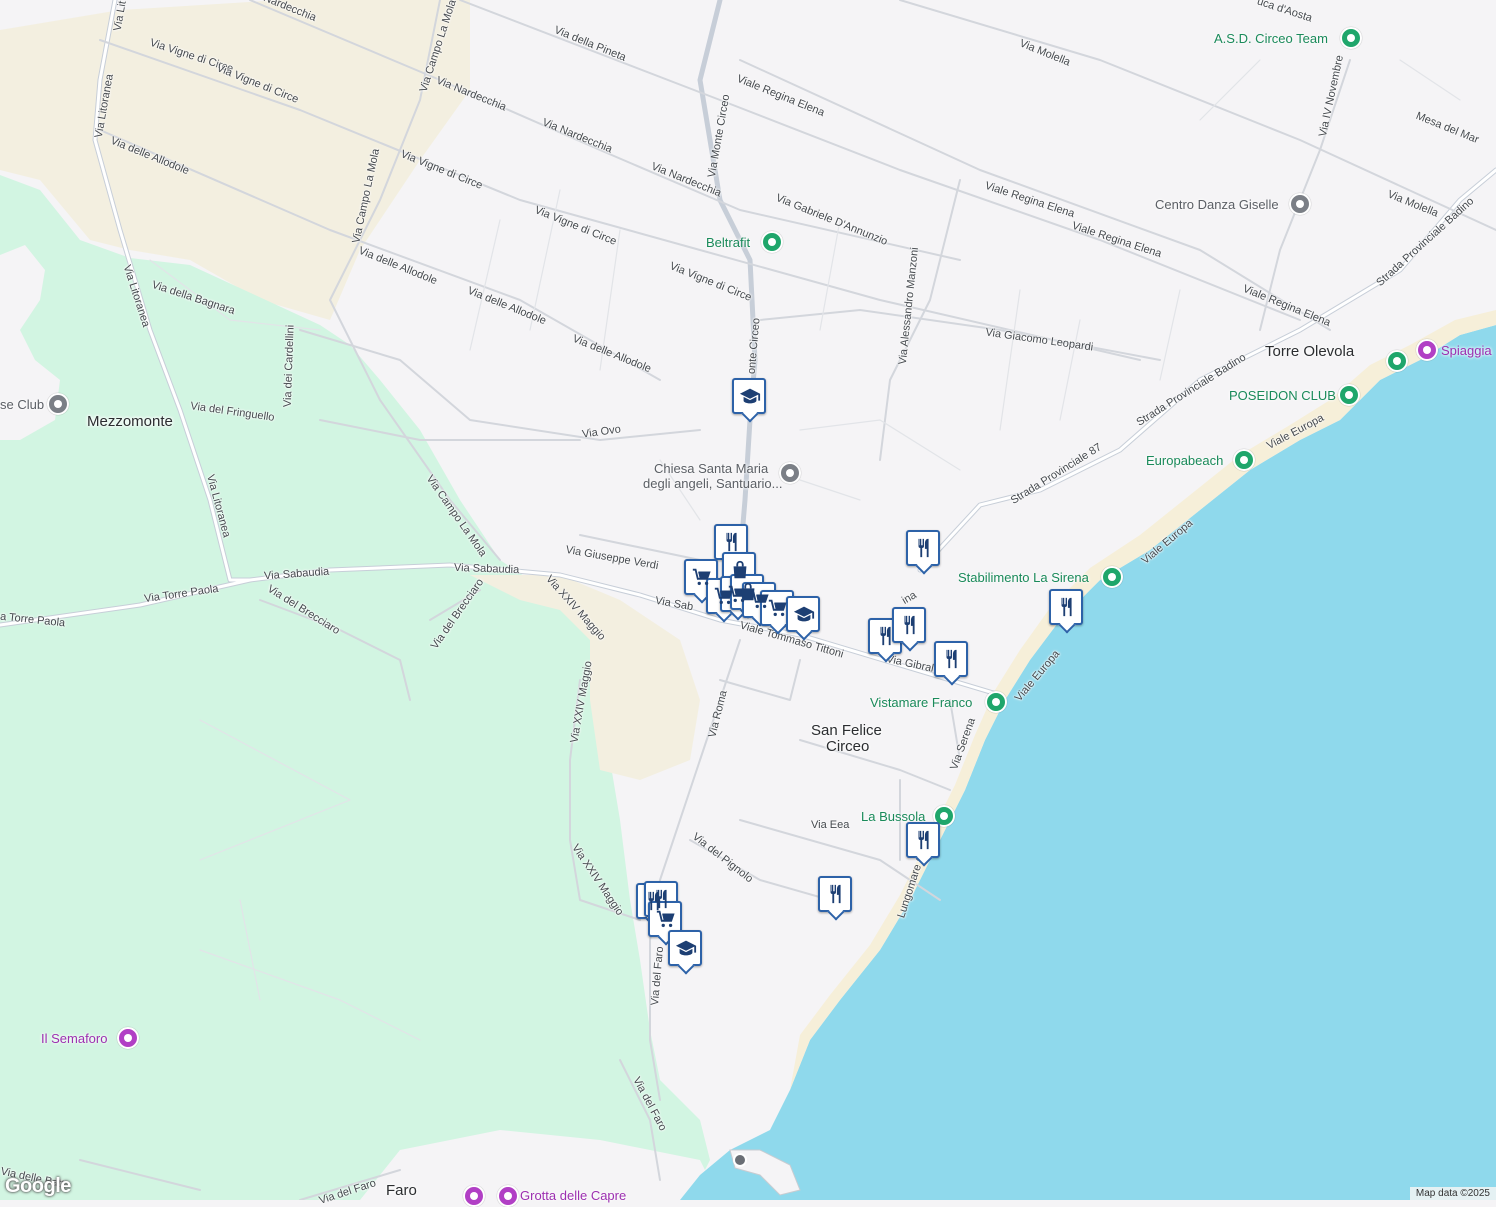 This screenshot has width=1496, height=1207. I want to click on google-logo: Google, so click(38, 1186).